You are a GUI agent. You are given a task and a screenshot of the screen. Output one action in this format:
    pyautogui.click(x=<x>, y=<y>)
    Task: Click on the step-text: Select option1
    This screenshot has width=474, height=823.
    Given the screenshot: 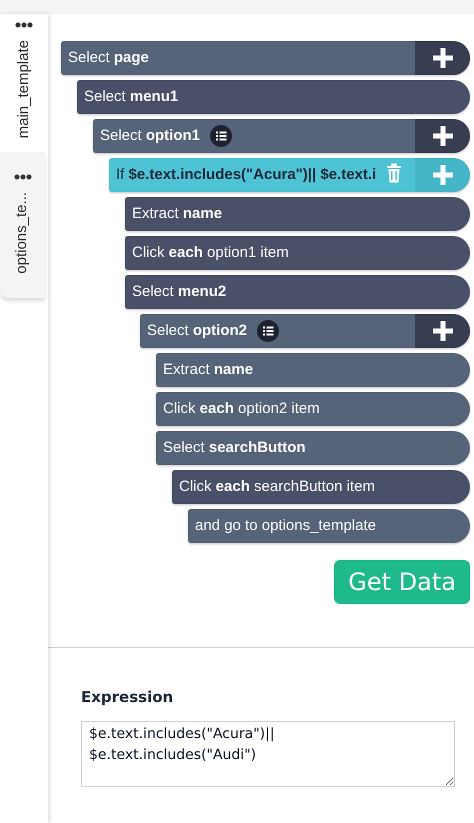 What is the action you would take?
    pyautogui.click(x=149, y=136)
    